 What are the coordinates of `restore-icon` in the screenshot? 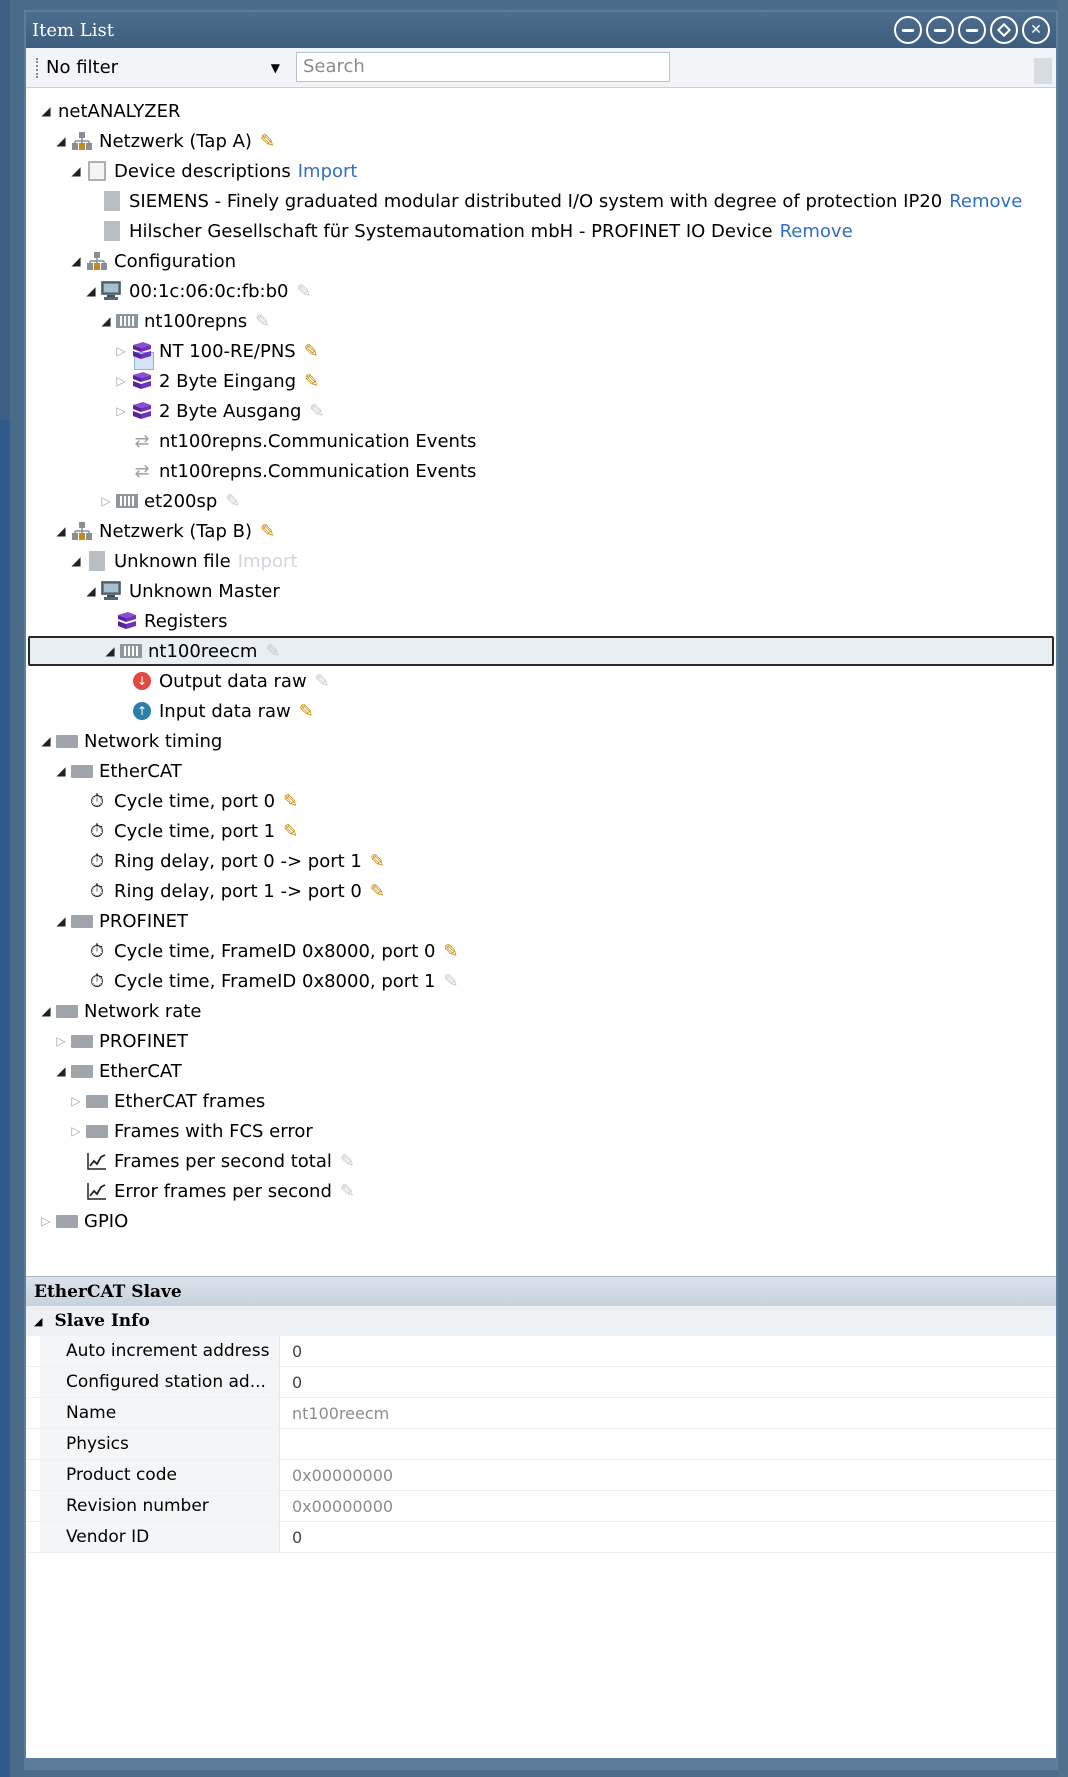 It's located at (940, 30).